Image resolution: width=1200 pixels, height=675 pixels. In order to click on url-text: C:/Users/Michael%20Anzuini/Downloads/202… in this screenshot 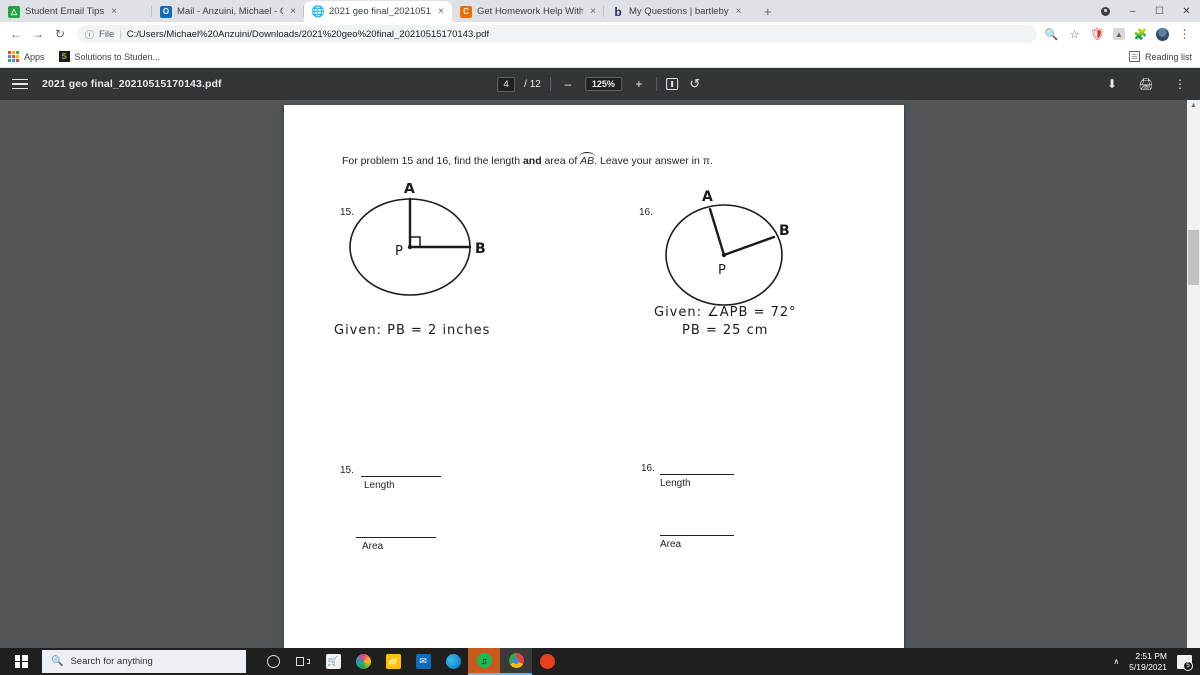, I will do `click(308, 34)`.